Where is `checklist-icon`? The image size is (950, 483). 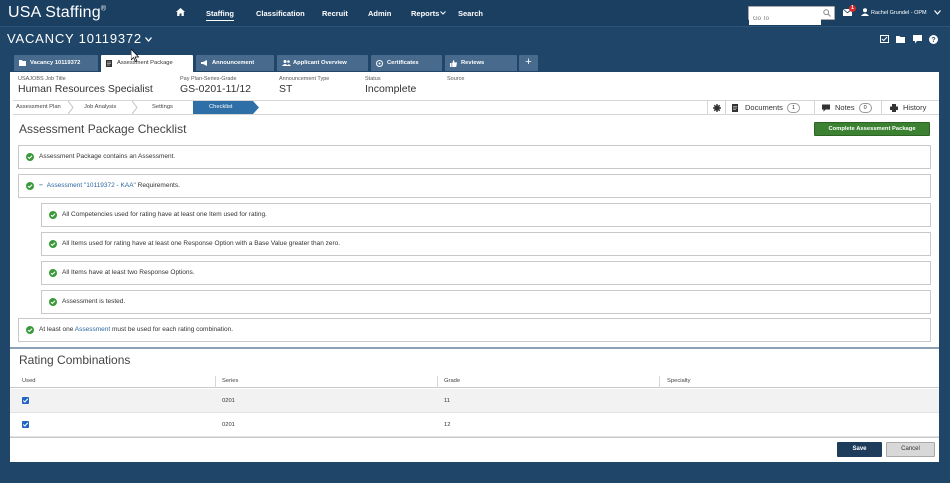 checklist-icon is located at coordinates (884, 39).